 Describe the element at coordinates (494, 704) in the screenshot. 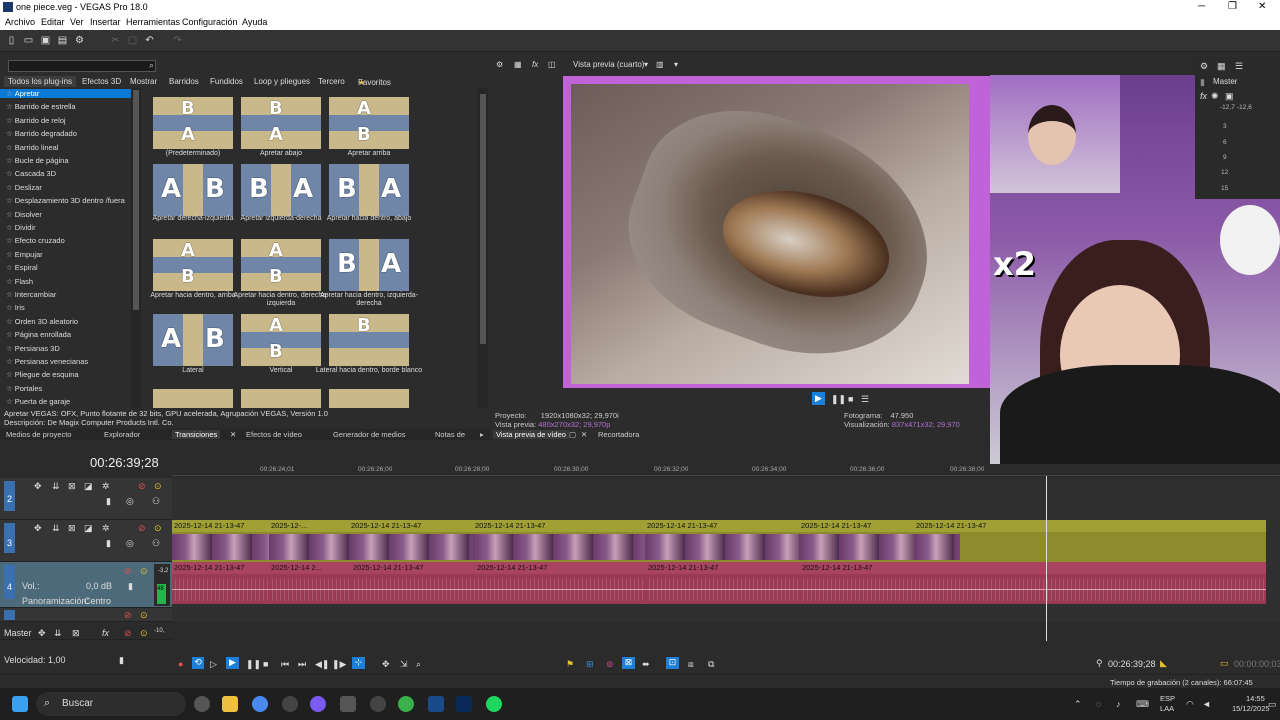

I see `spotify-icon` at that location.